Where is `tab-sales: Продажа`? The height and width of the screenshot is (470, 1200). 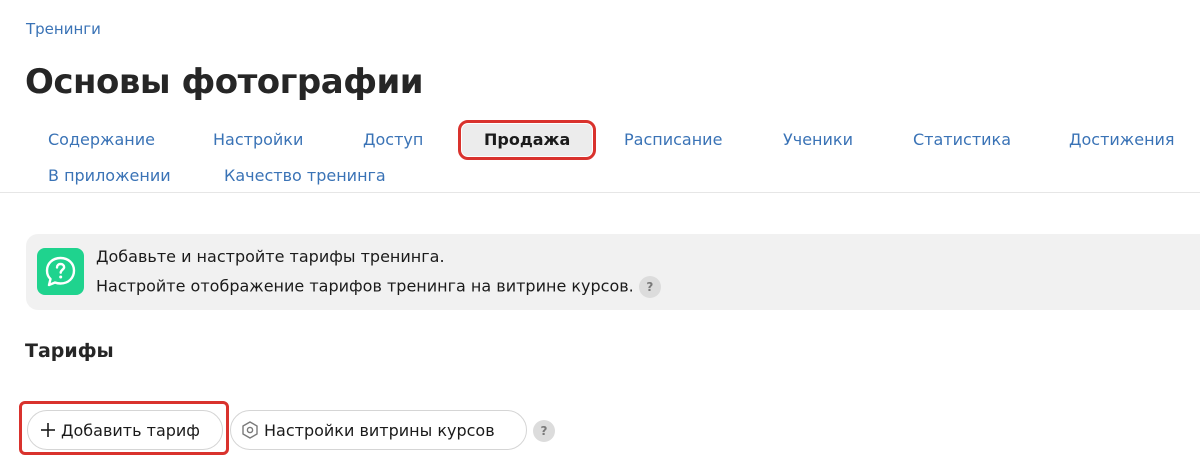
tab-sales: Продажа is located at coordinates (527, 140).